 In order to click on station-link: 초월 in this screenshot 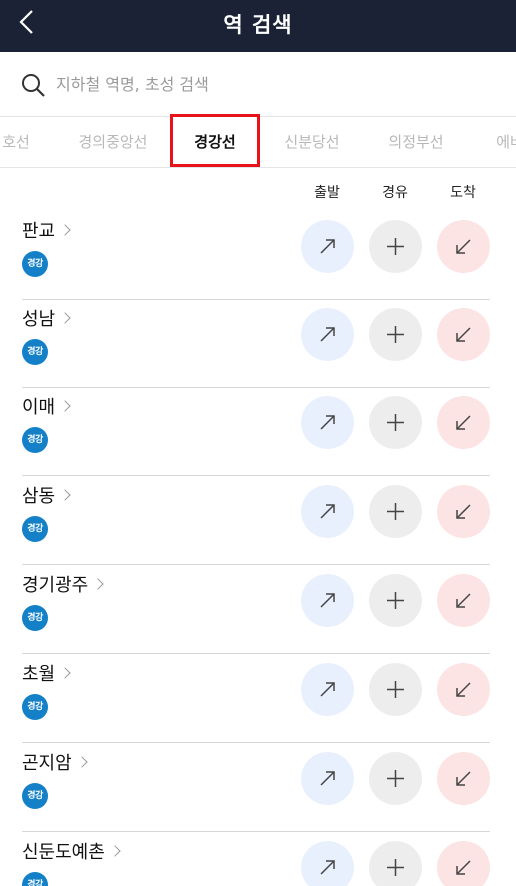, I will do `click(46, 673)`.